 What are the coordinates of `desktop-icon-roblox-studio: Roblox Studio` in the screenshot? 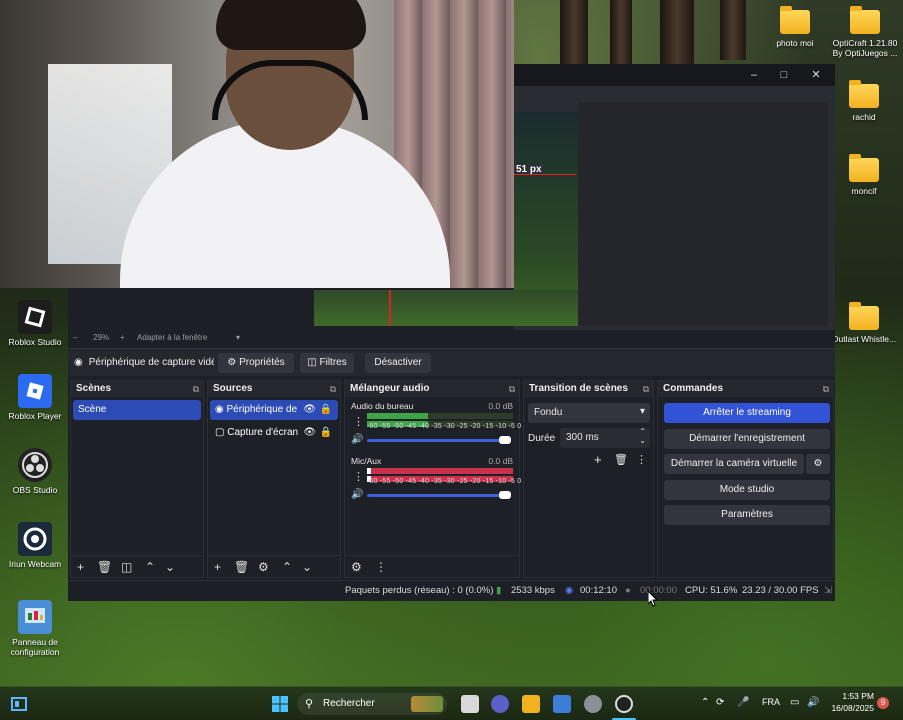 It's located at (35, 323).